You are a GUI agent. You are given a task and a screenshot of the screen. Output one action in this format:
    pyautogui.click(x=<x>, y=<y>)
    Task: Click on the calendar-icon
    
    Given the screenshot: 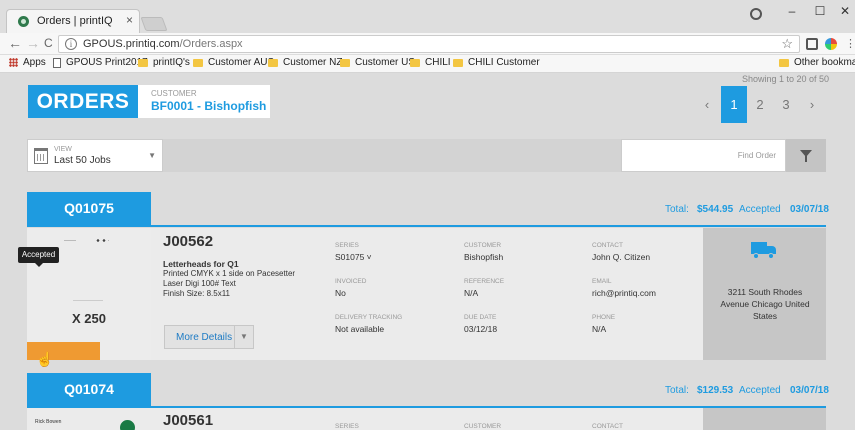 What is the action you would take?
    pyautogui.click(x=41, y=156)
    